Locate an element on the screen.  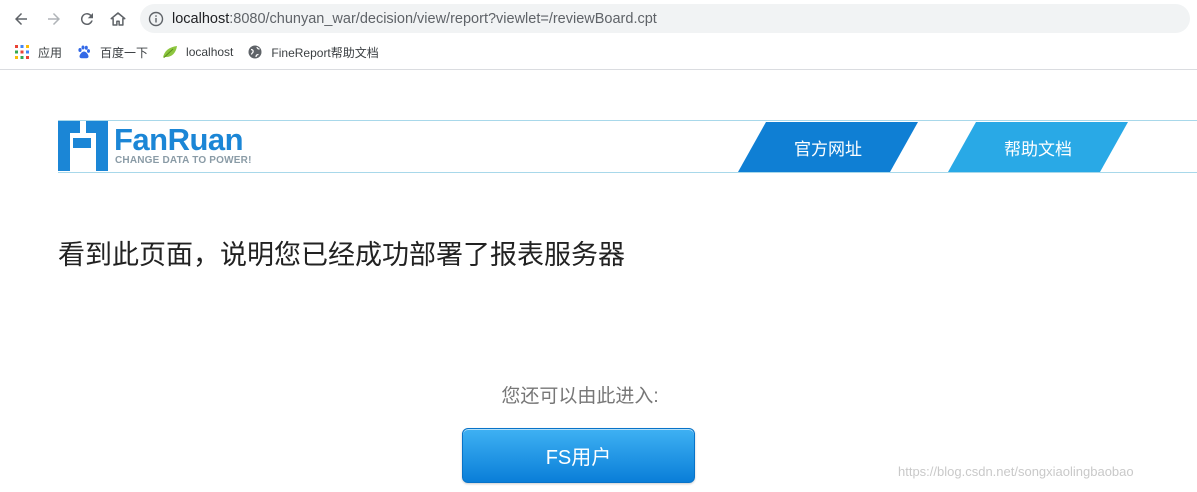
help-docs-tab: 帮助文档 is located at coordinates (1038, 147).